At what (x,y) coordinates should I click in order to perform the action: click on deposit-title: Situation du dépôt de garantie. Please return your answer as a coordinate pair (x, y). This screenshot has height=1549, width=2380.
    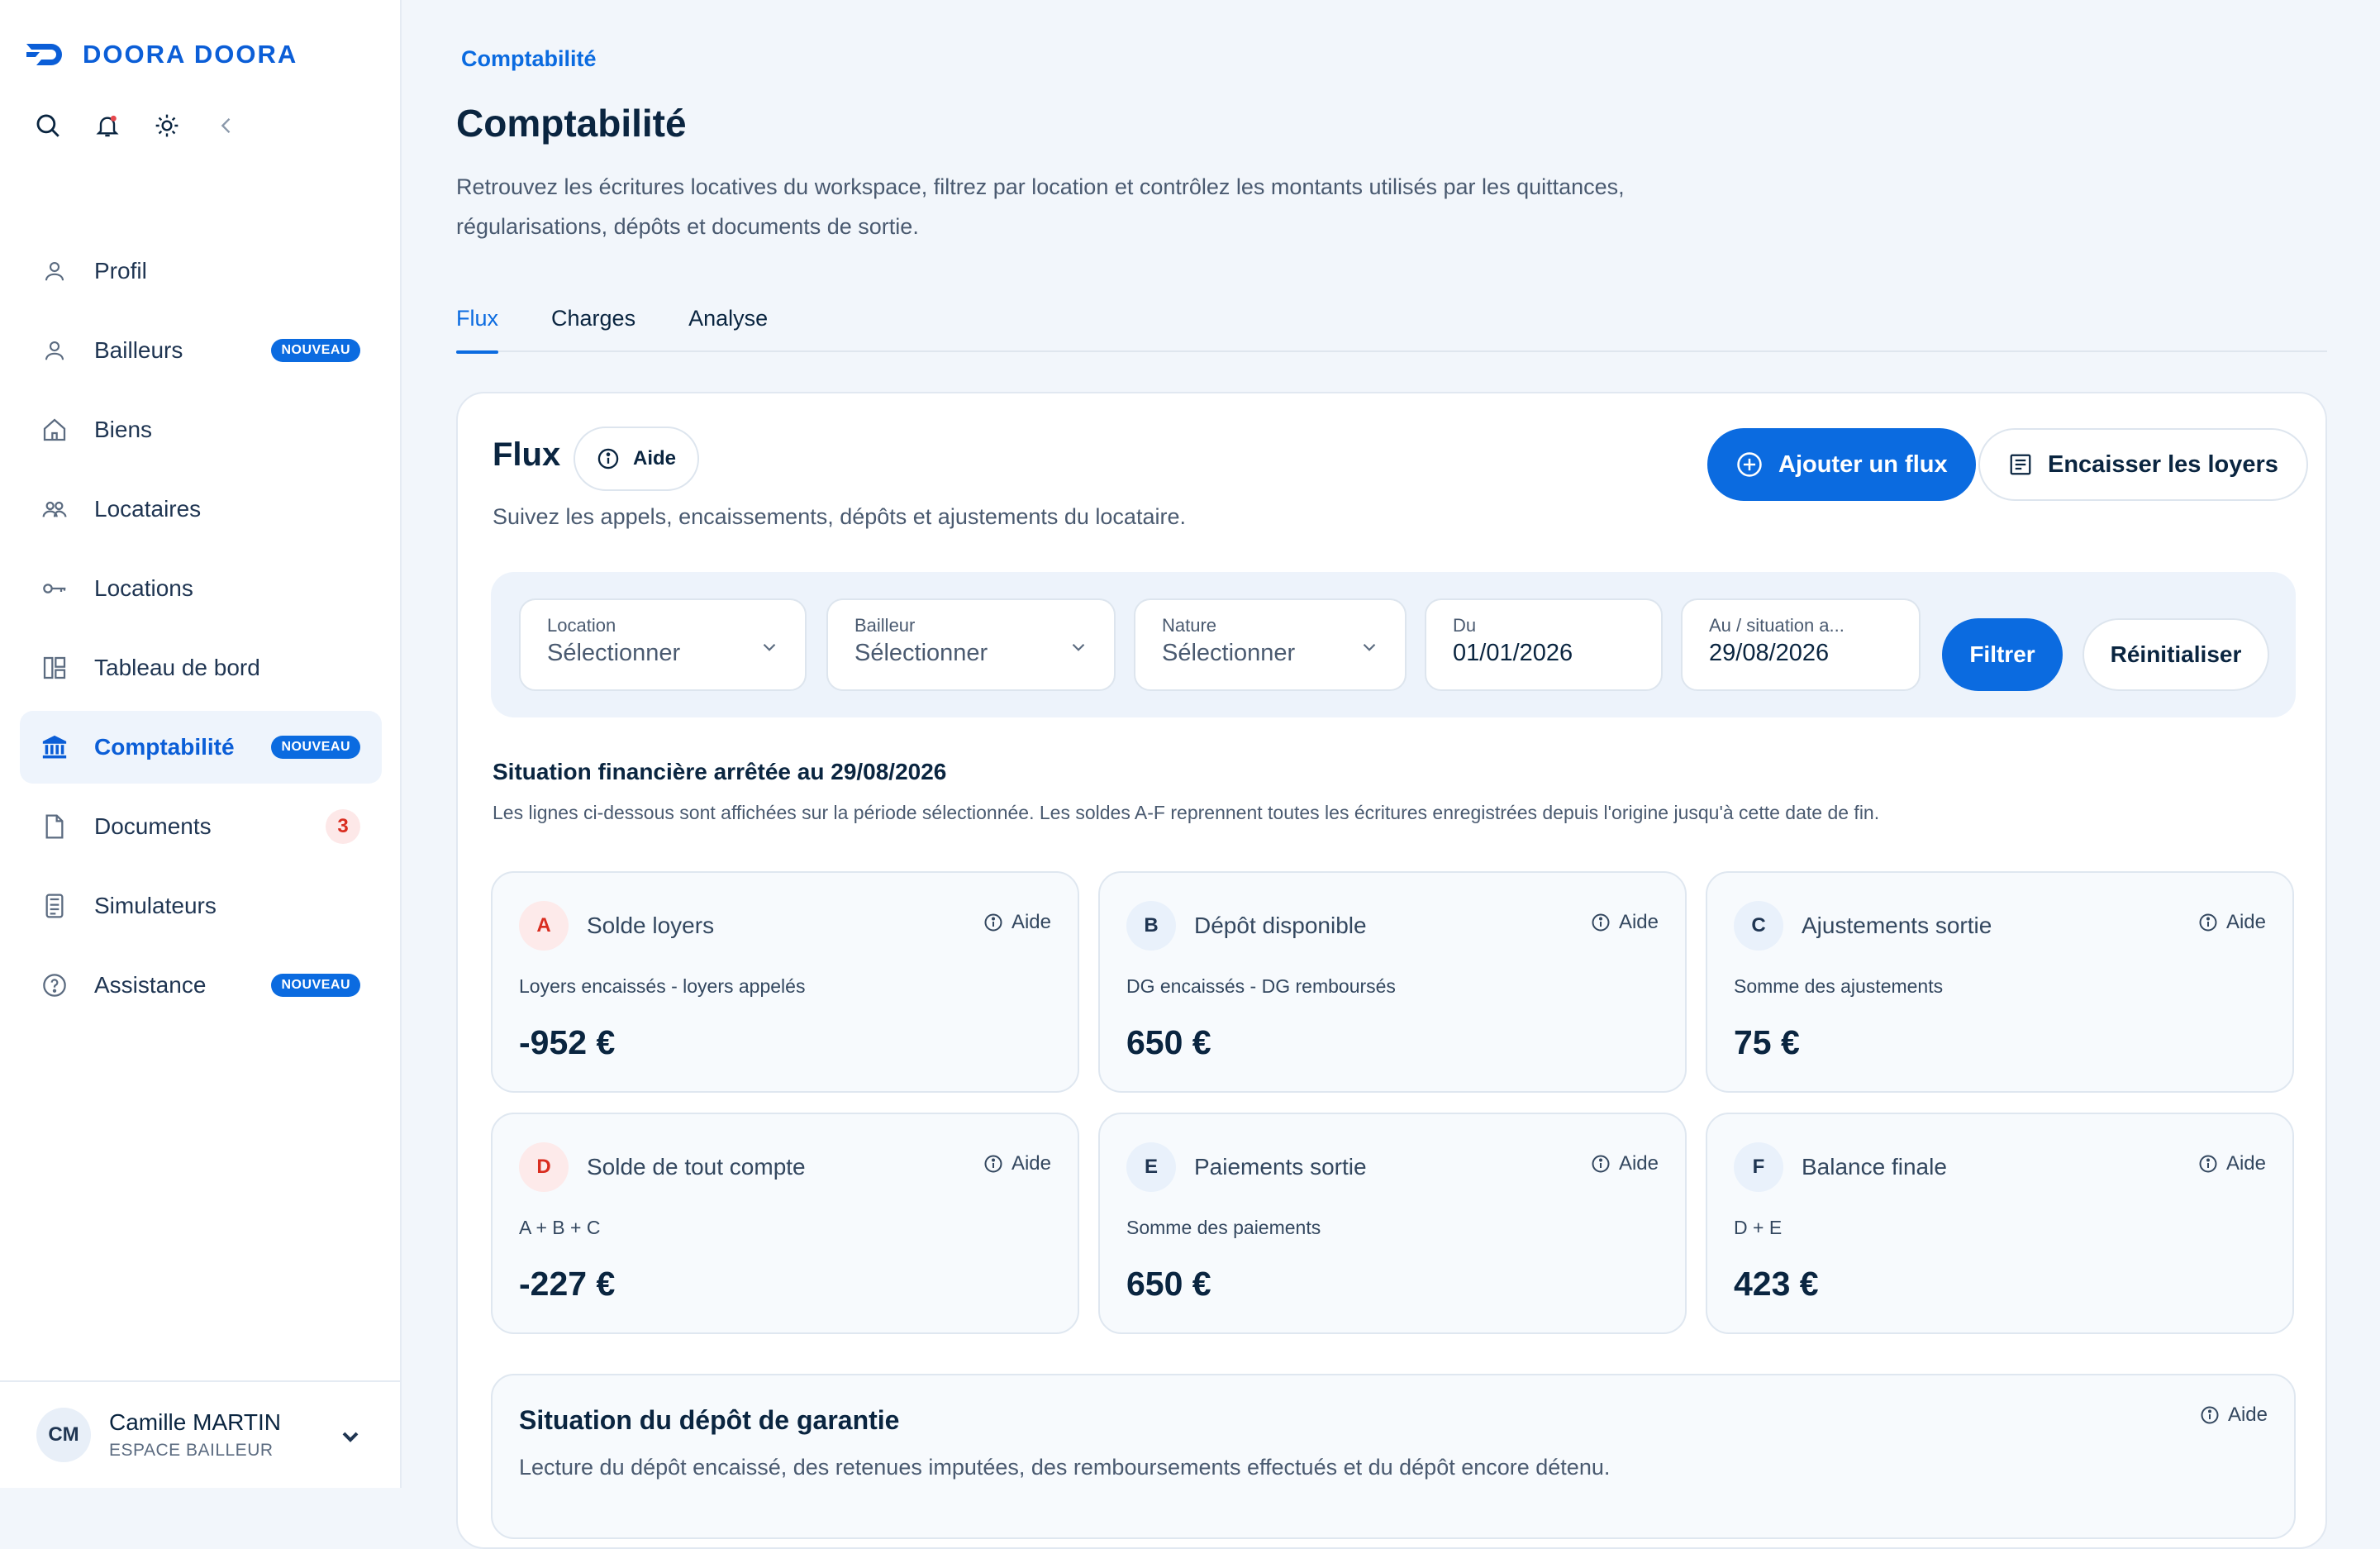
    Looking at the image, I should click on (709, 1420).